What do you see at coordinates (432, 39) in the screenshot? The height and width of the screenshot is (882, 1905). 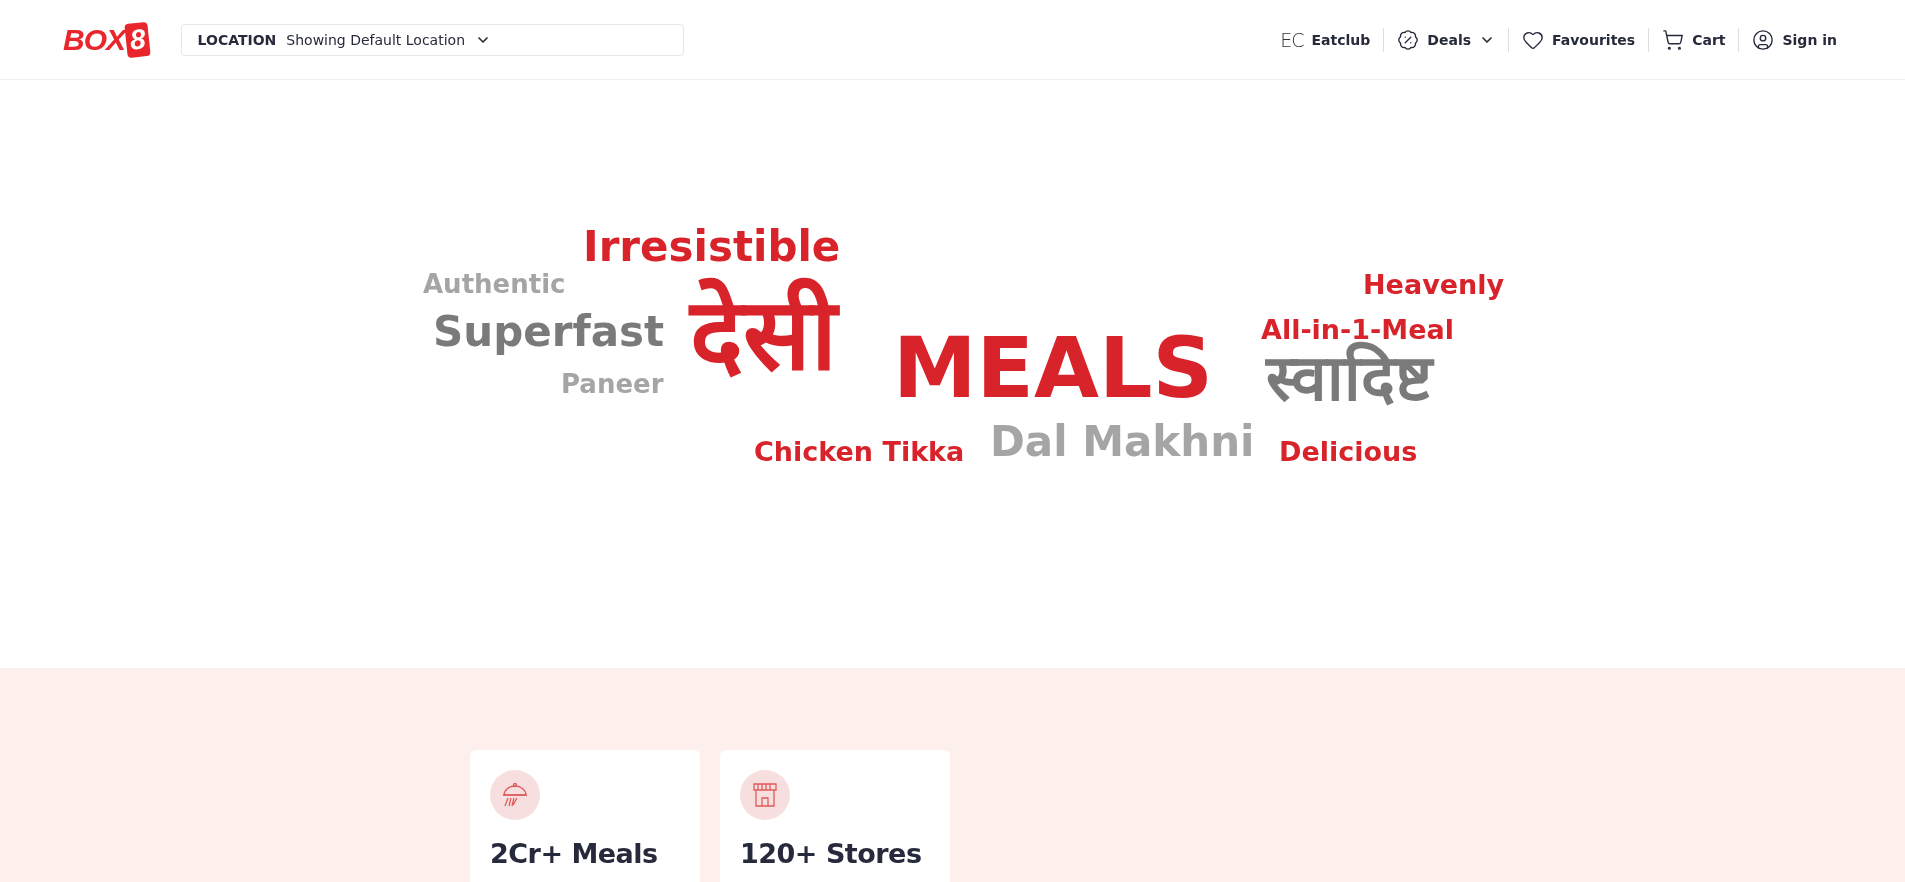 I see `location-selector: LOCATION Showing Default Location` at bounding box center [432, 39].